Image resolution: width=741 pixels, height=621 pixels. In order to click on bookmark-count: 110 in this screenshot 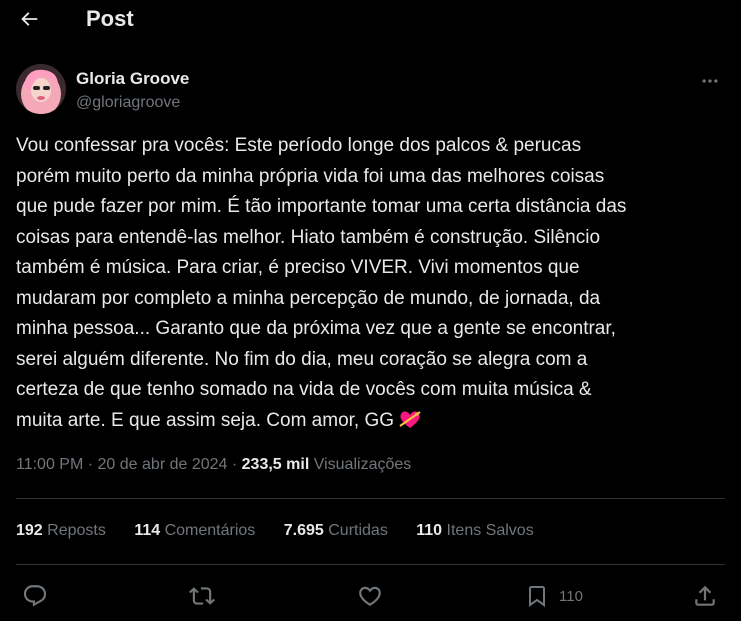, I will do `click(571, 596)`.